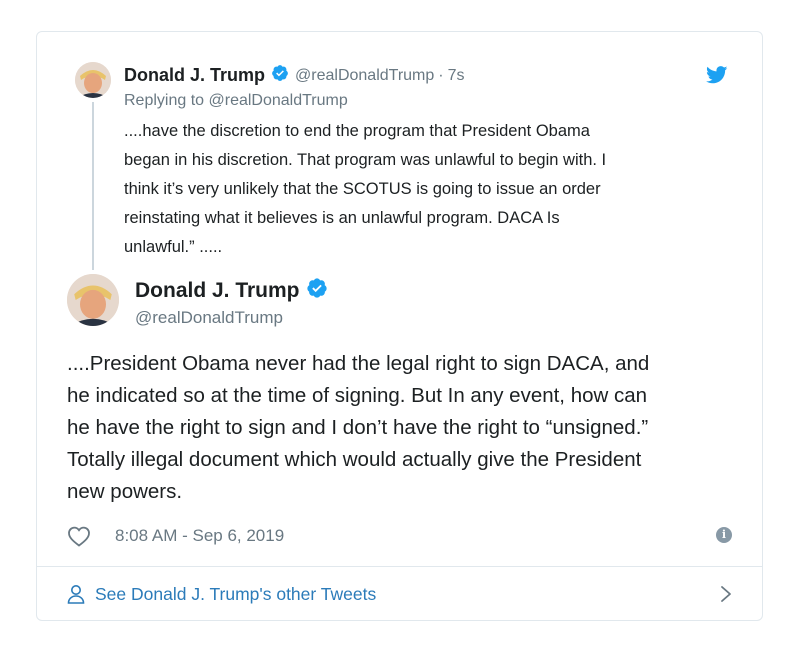  I want to click on tweet-meta-row: 8:08 AM - Sep 6, 2019 i, so click(399, 537).